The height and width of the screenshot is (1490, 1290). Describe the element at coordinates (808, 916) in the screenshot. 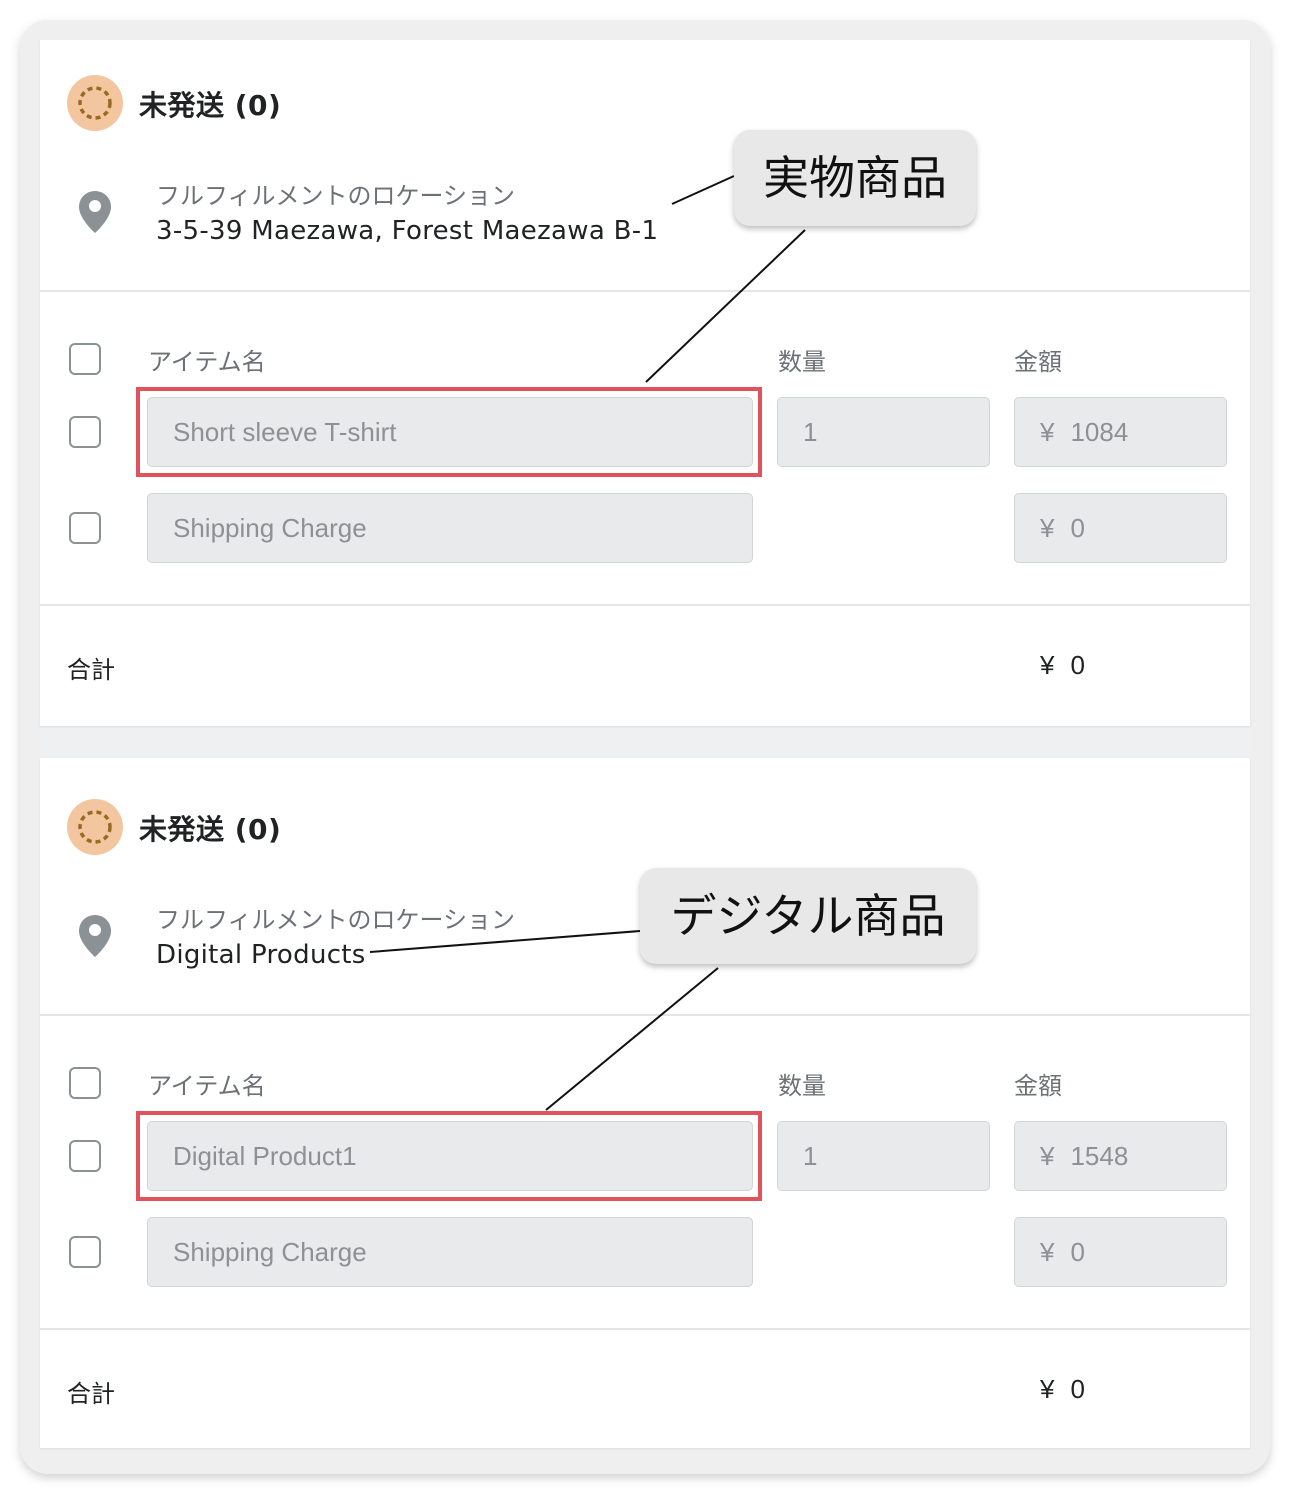

I see `annotation-callout-digital: デジタル商品` at that location.